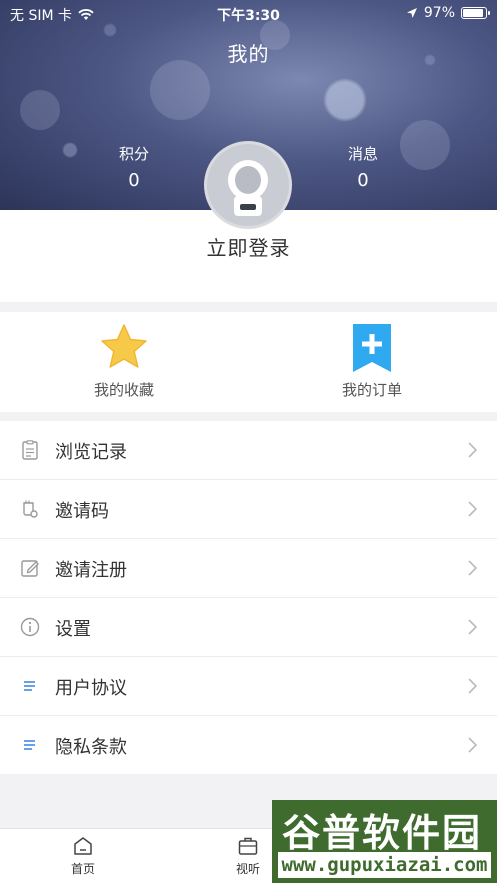 Image resolution: width=497 pixels, height=883 pixels. Describe the element at coordinates (248, 54) in the screenshot. I see `page-title: 我的` at that location.